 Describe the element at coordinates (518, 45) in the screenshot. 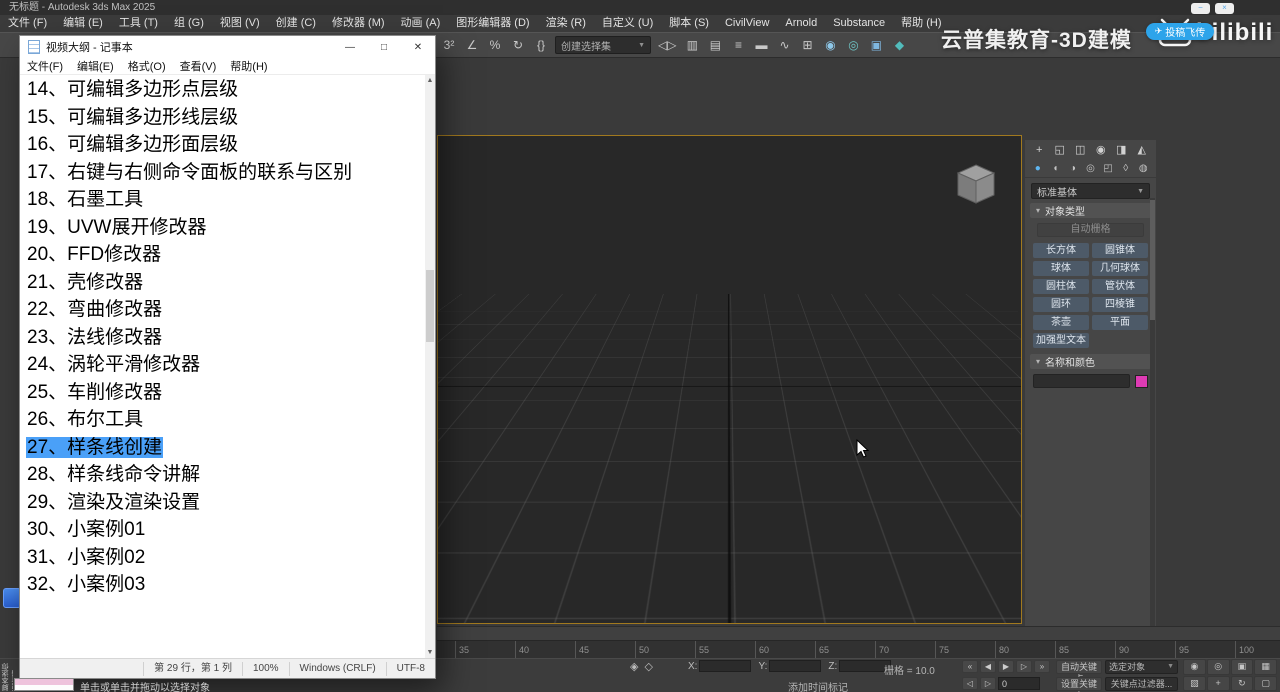

I see `spinner-snap-icon: ↻` at that location.